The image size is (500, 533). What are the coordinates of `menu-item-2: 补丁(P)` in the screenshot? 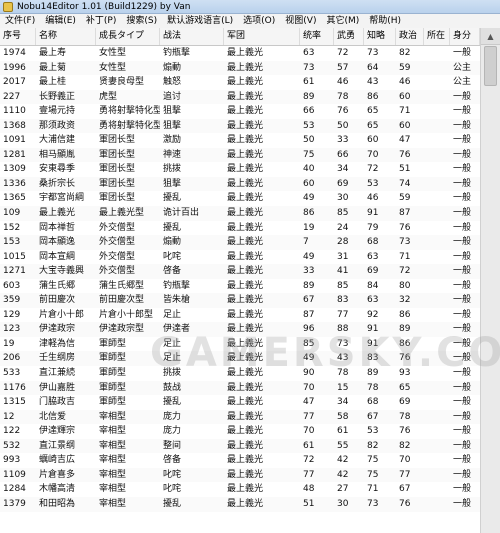 It's located at (101, 21).